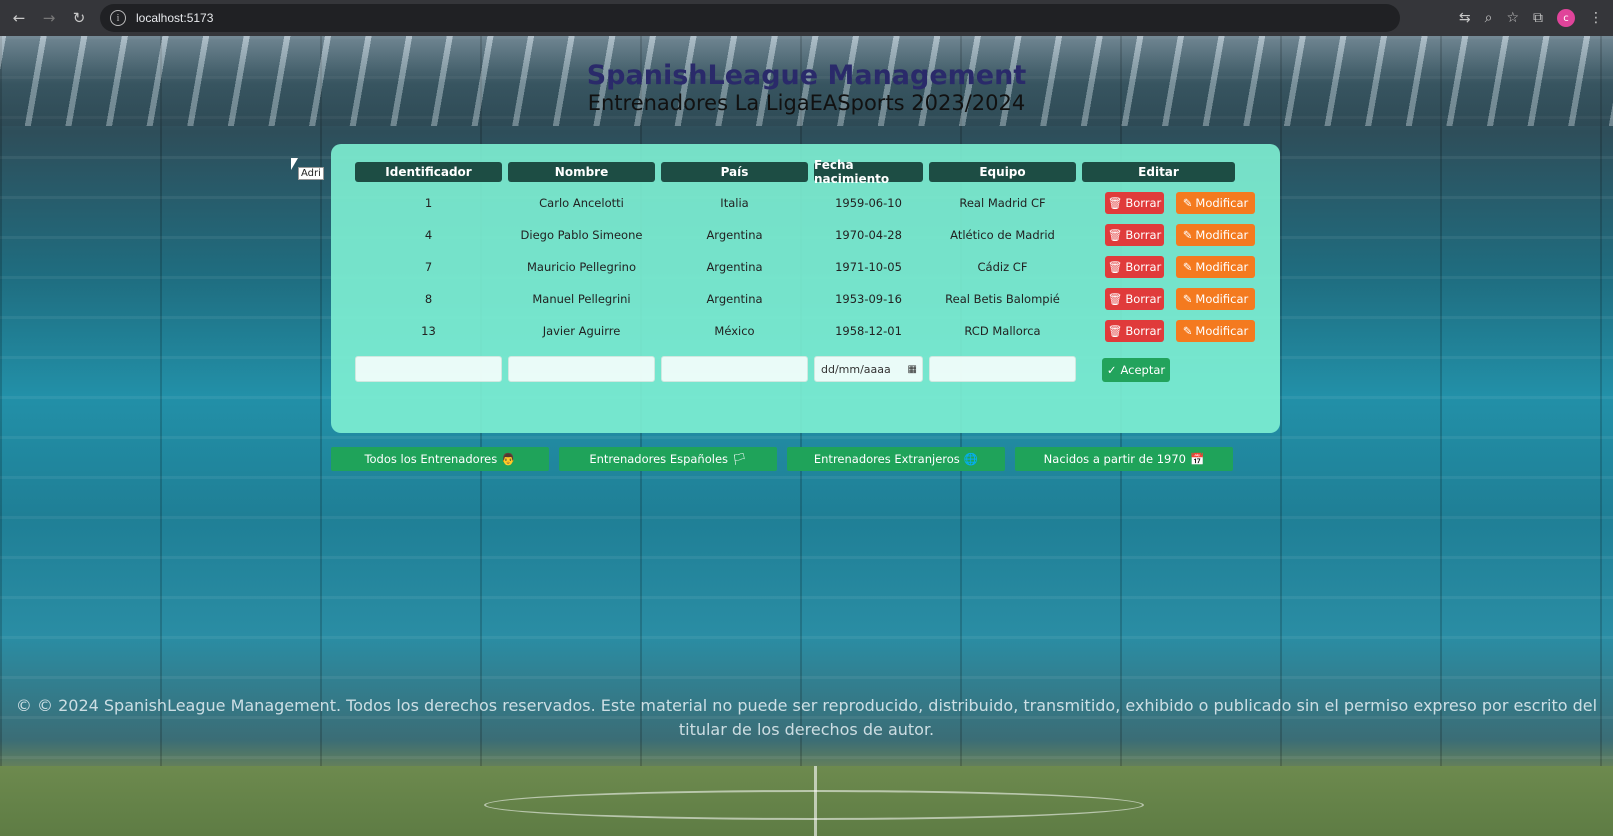  I want to click on page-title: SpanishLeague Management, so click(806, 75).